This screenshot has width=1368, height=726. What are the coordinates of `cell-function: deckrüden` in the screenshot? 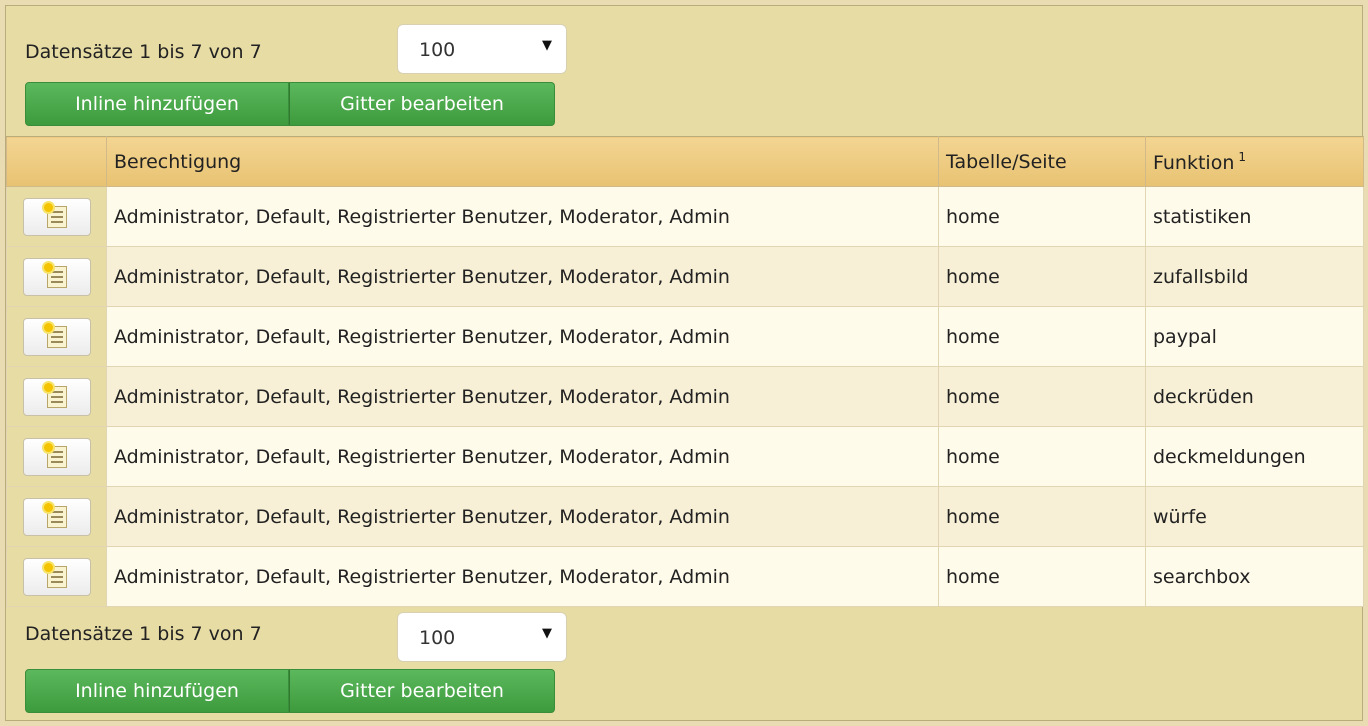 It's located at (1254, 396).